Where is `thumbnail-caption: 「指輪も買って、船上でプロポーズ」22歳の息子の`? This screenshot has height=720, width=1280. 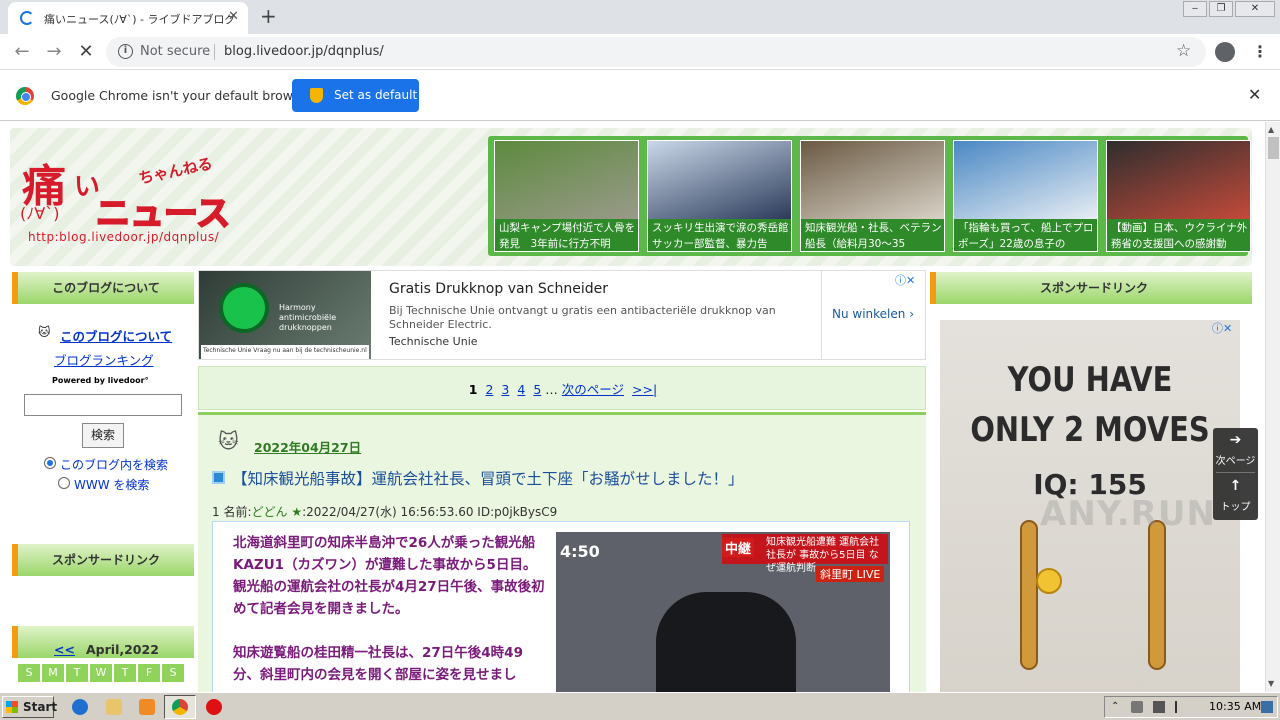
thumbnail-caption: 「指輪も買って、船上でプロポーズ」22歳の息子の is located at coordinates (1025, 235).